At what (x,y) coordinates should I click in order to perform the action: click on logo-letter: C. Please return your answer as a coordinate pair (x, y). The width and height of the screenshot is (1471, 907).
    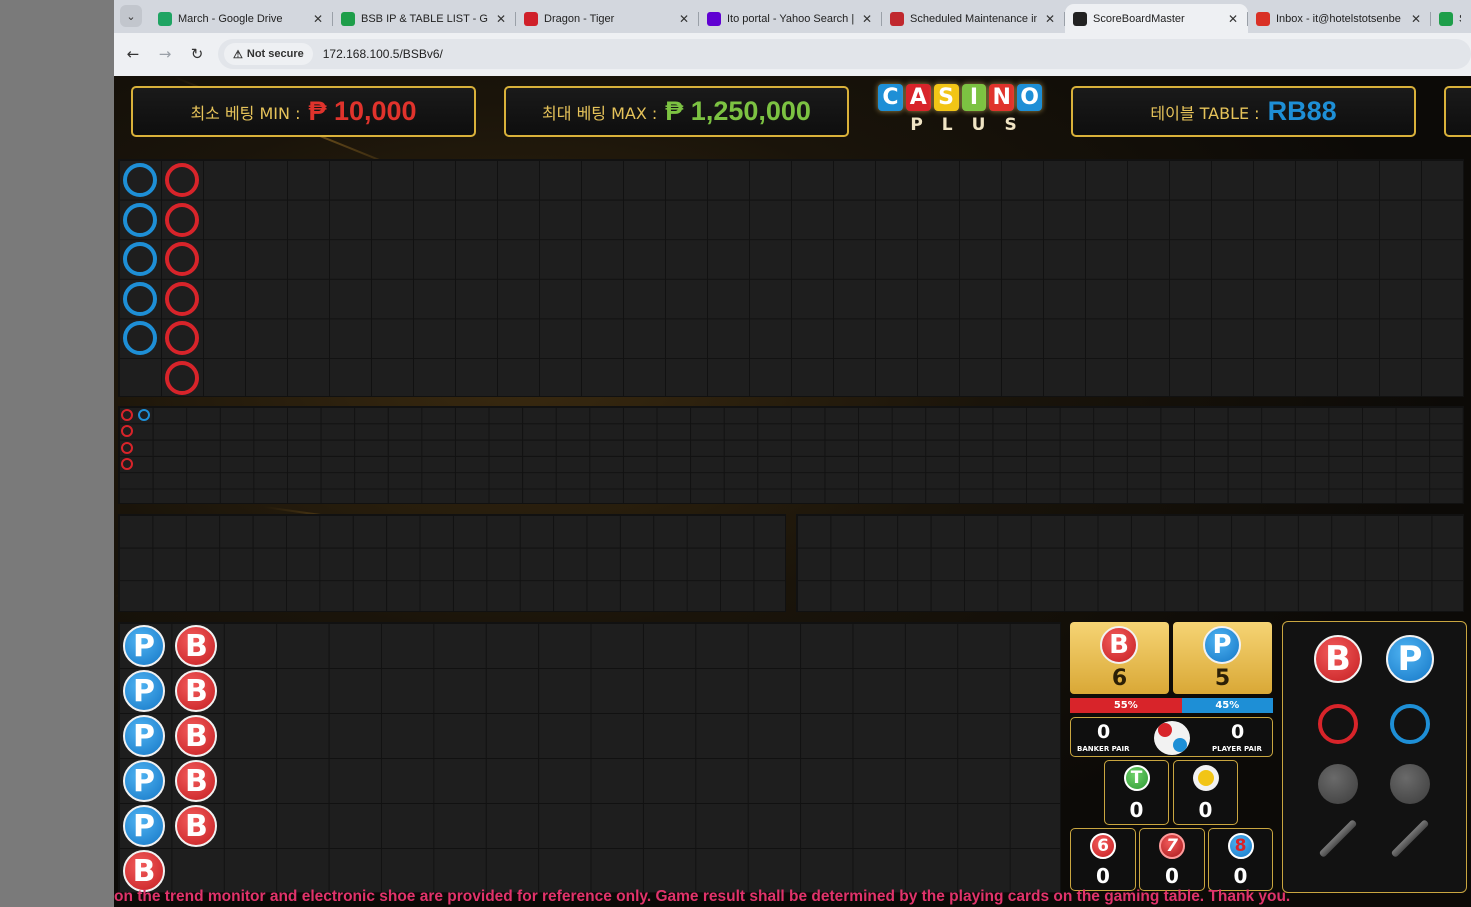
    Looking at the image, I should click on (890, 97).